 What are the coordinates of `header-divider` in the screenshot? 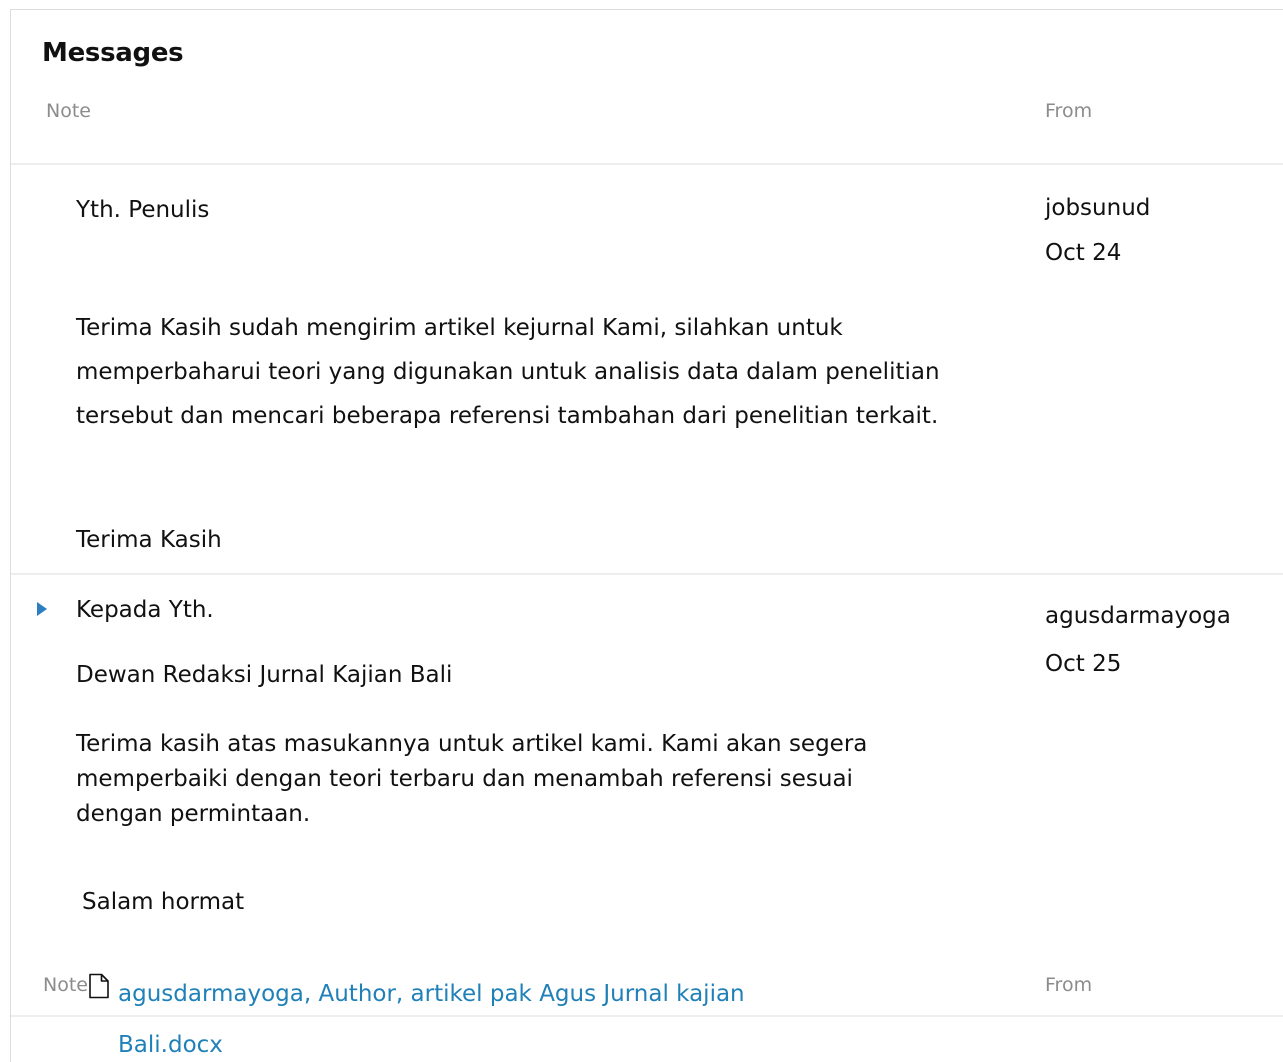 It's located at (647, 164).